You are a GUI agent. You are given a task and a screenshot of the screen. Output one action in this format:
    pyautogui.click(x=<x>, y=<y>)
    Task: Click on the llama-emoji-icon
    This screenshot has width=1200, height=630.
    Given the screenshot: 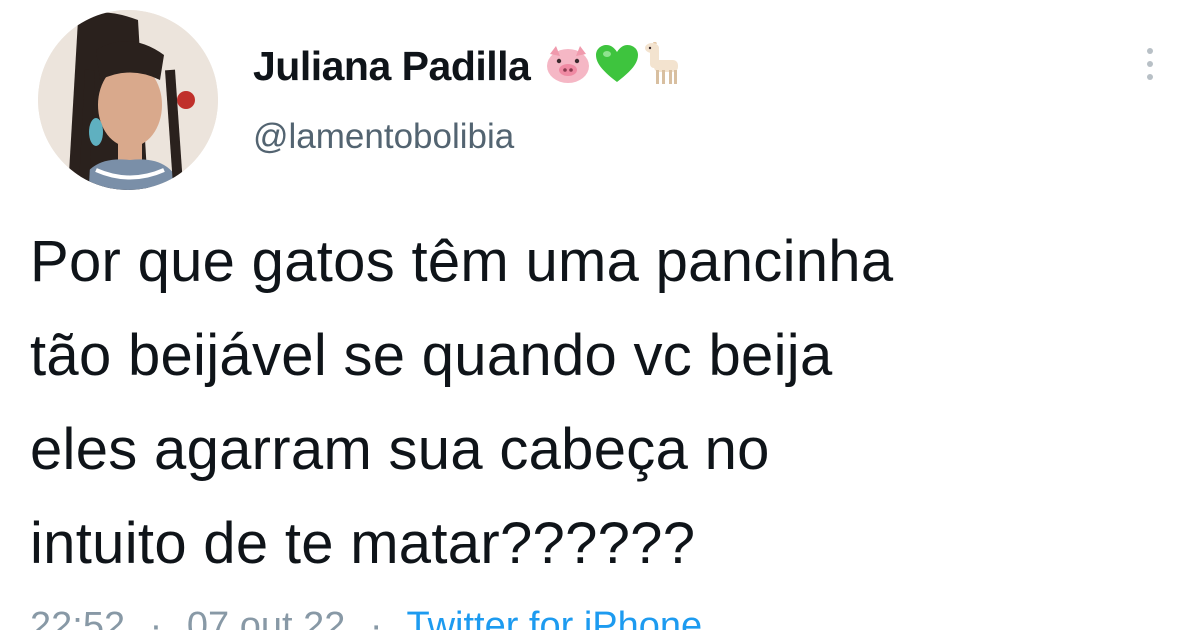 What is the action you would take?
    pyautogui.click(x=664, y=64)
    